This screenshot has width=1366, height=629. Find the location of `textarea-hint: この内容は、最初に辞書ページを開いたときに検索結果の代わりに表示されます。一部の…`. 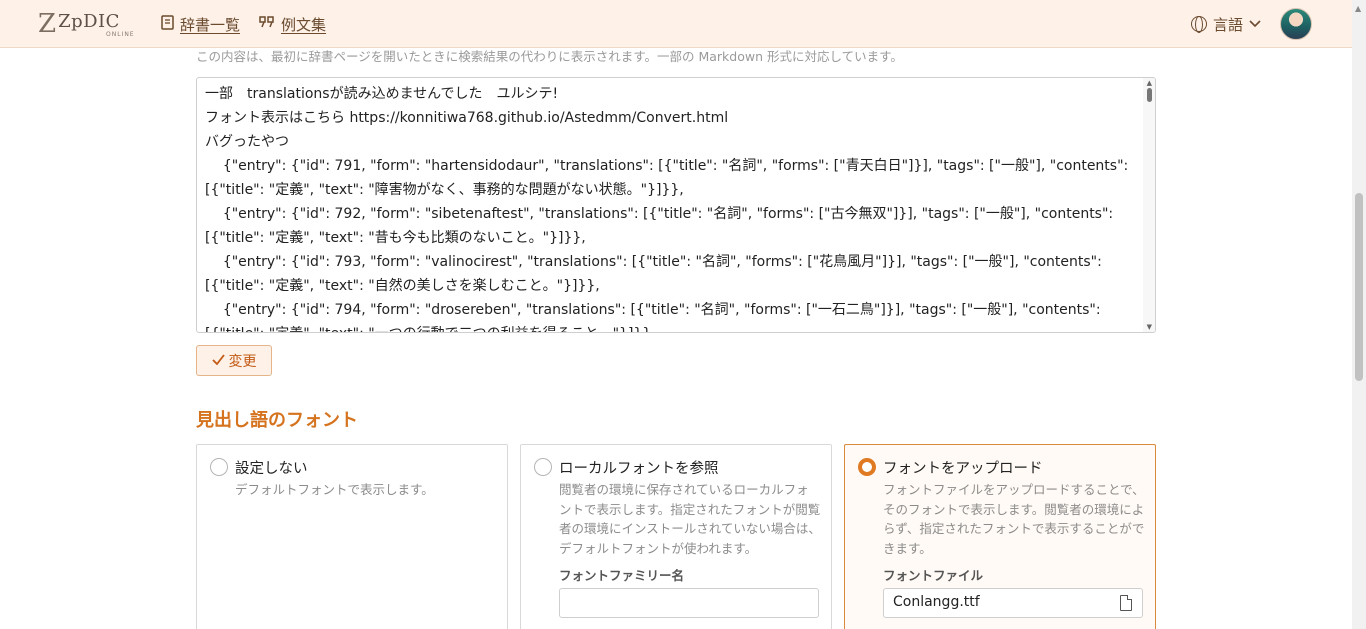

textarea-hint: この内容は、最初に辞書ページを開いたときに検索結果の代わりに表示されます。一部の… is located at coordinates (549, 56).